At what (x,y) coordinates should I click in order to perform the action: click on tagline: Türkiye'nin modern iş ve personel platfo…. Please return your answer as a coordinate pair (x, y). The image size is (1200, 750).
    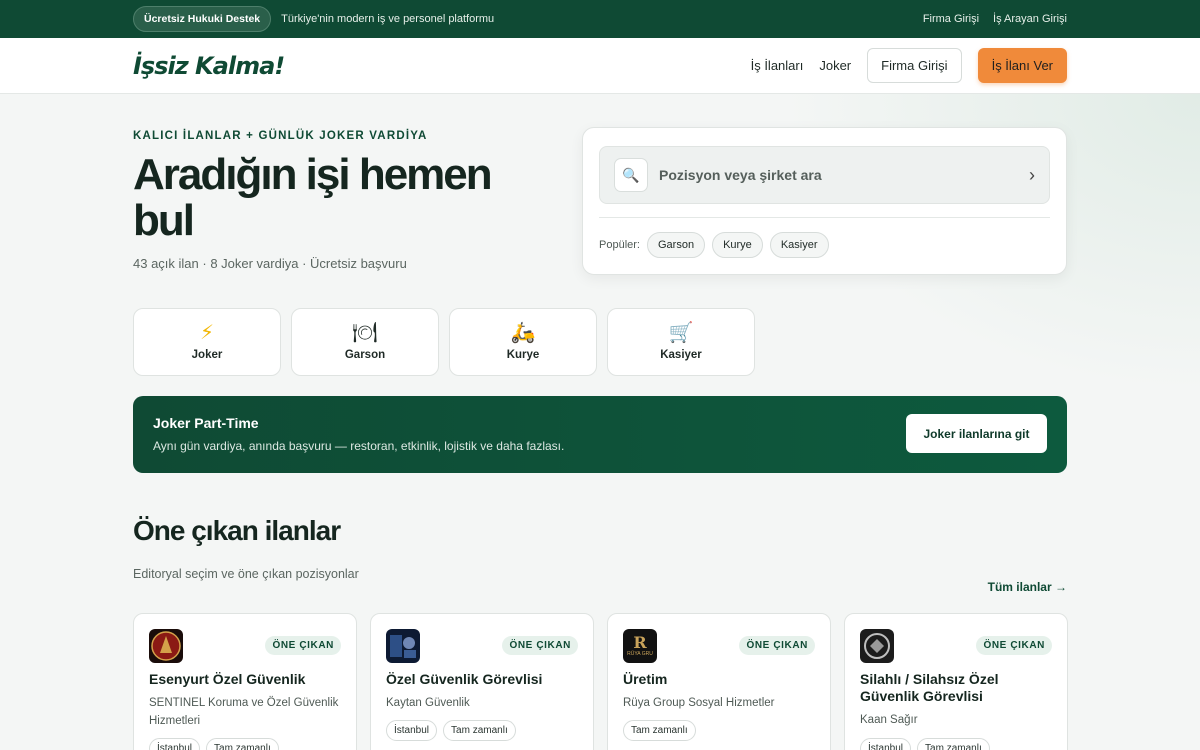
    Looking at the image, I should click on (388, 19).